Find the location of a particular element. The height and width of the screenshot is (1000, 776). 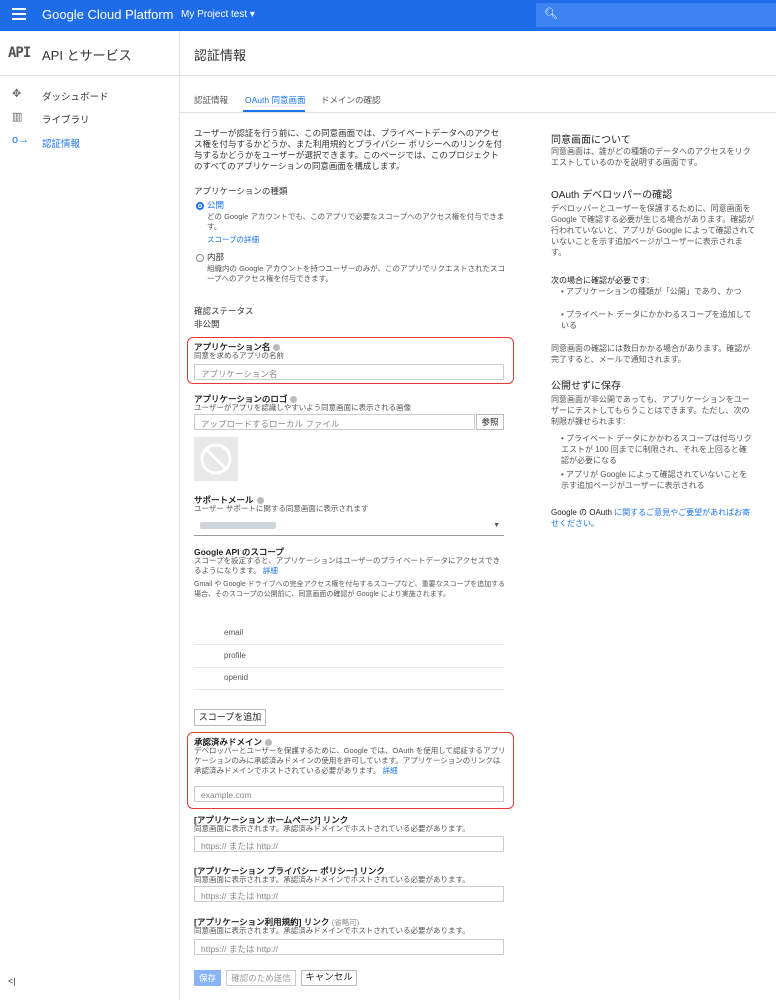

domain-placeholder: example.com is located at coordinates (226, 795).